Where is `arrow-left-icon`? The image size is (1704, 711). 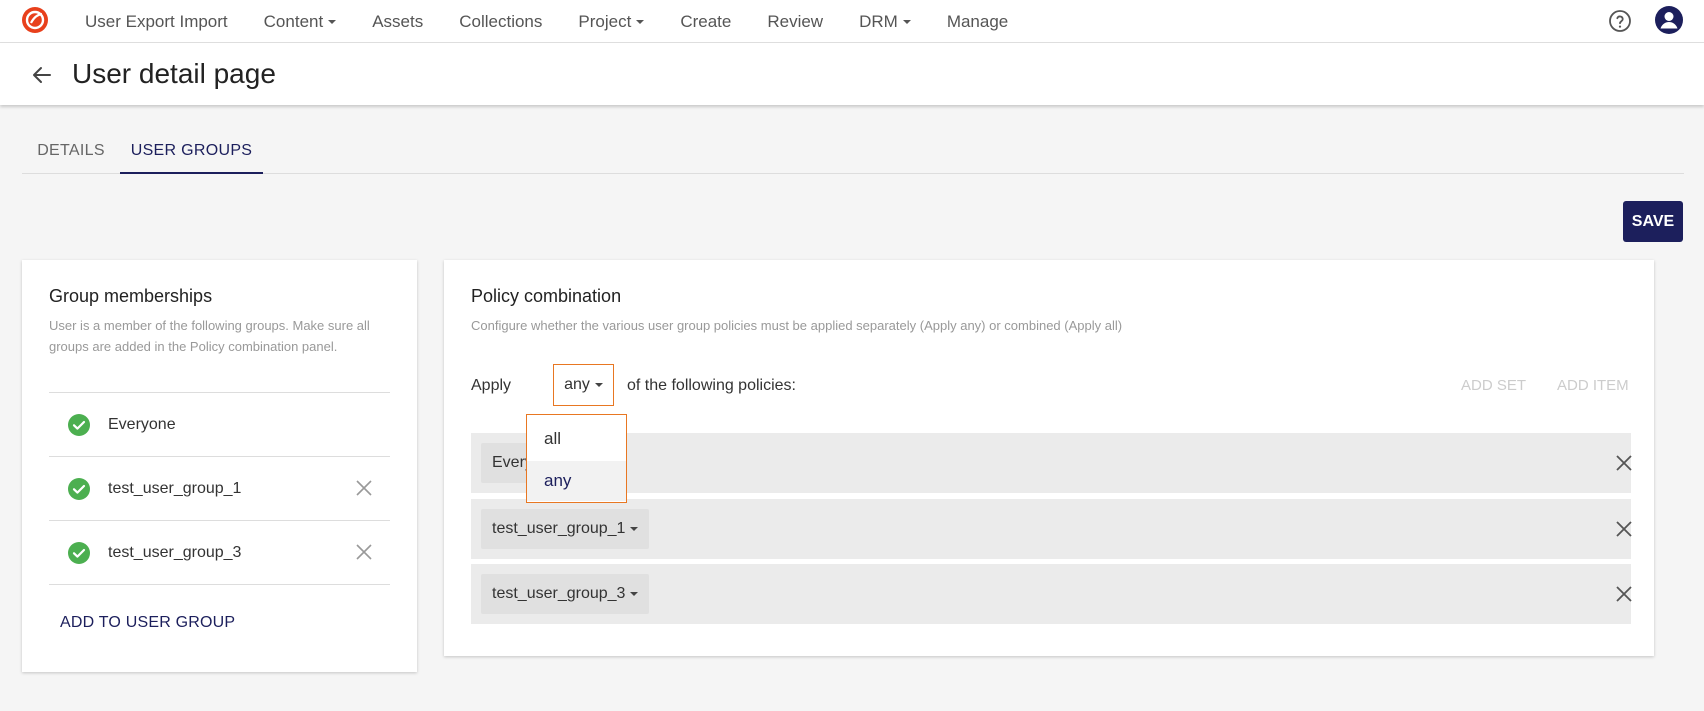 arrow-left-icon is located at coordinates (42, 75).